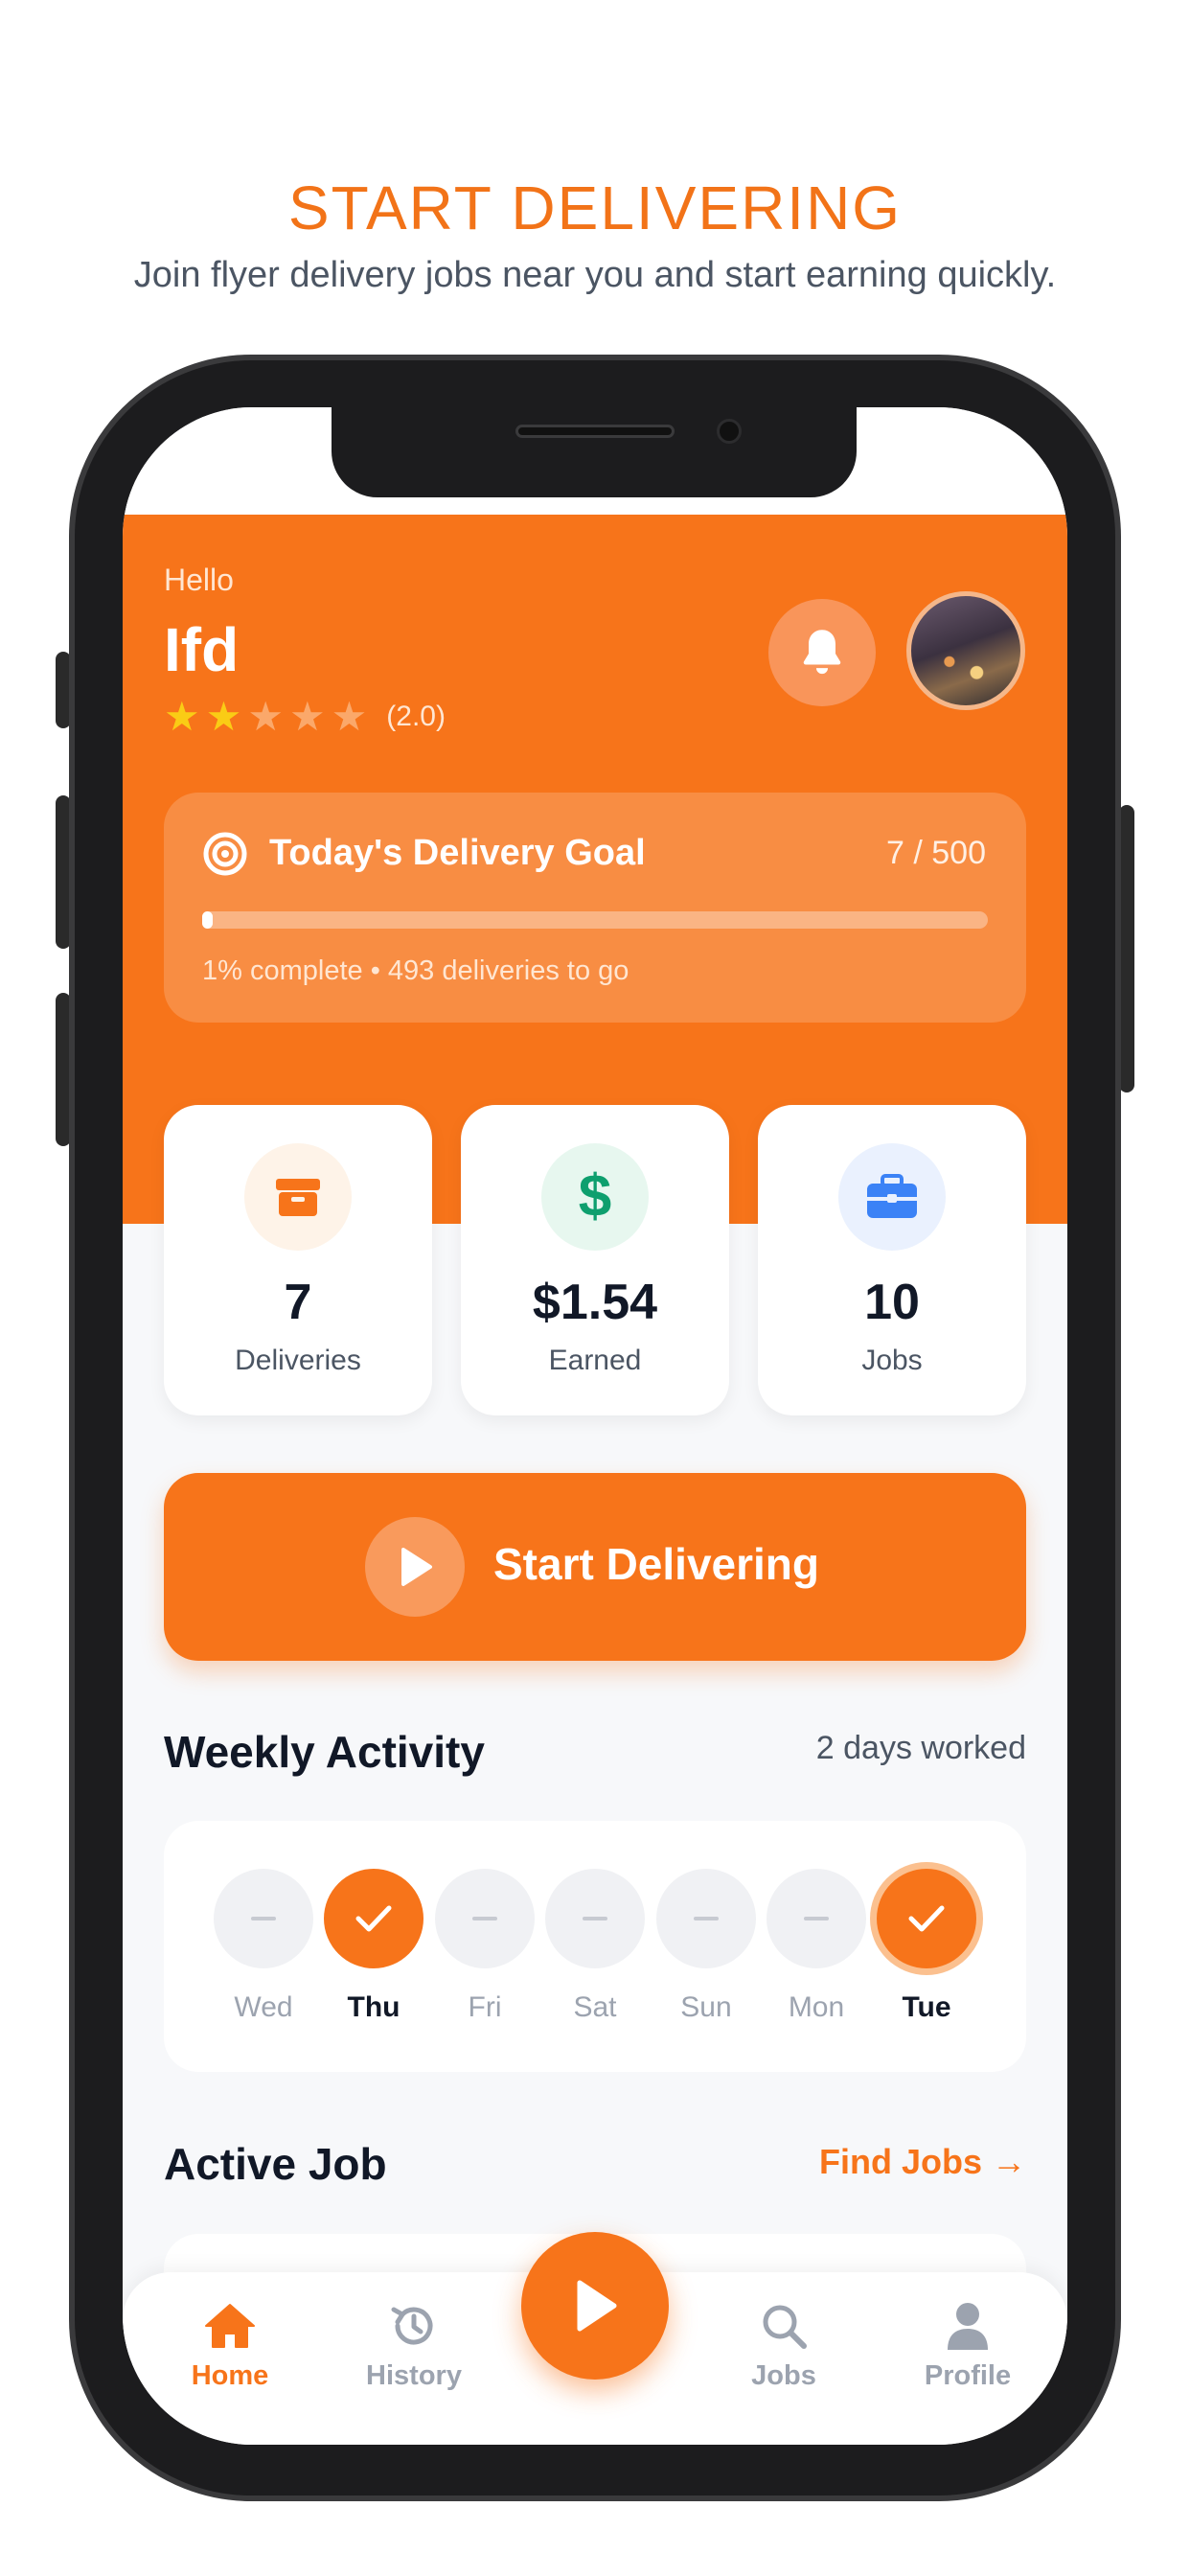 The height and width of the screenshot is (2576, 1190). I want to click on goal-count: 7 / 500, so click(936, 853).